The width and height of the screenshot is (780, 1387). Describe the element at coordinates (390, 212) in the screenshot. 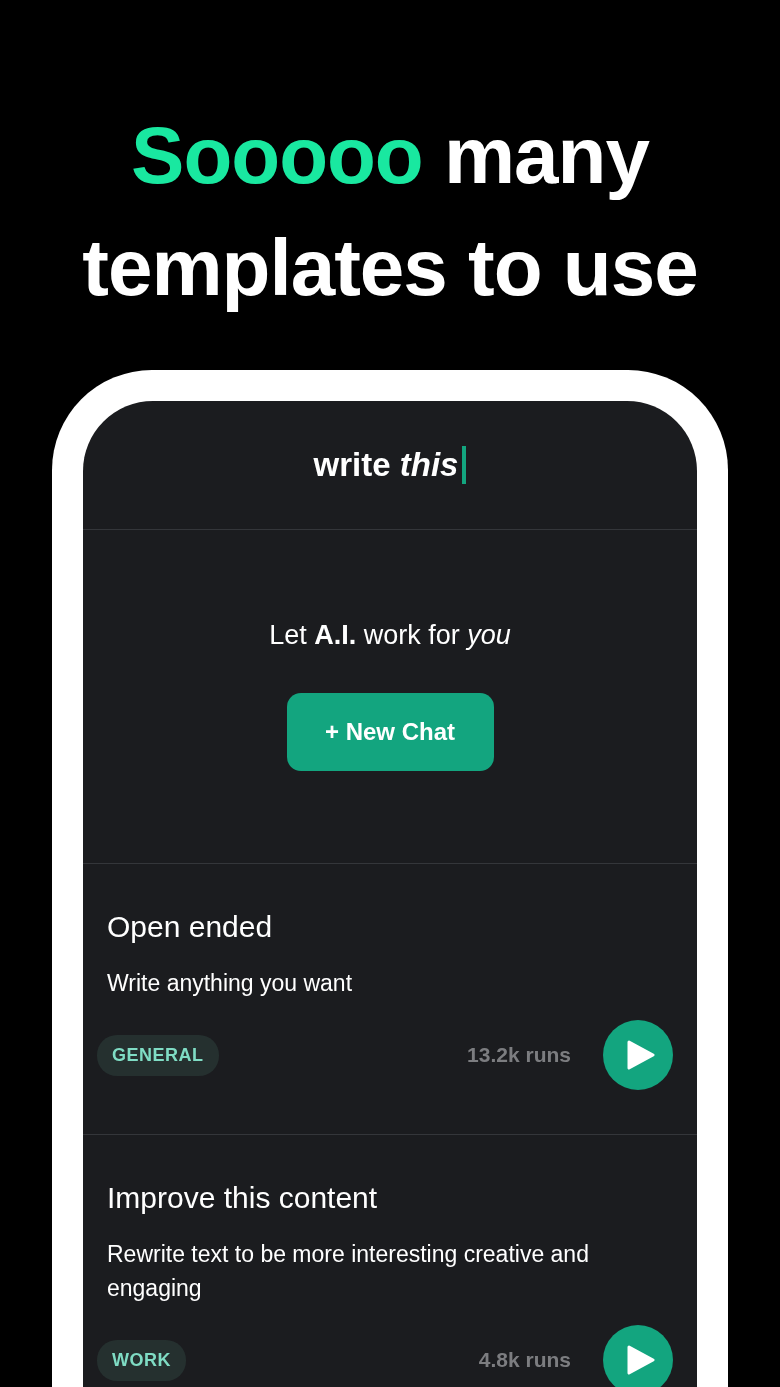

I see `headline: Sooooo many templates to use` at that location.